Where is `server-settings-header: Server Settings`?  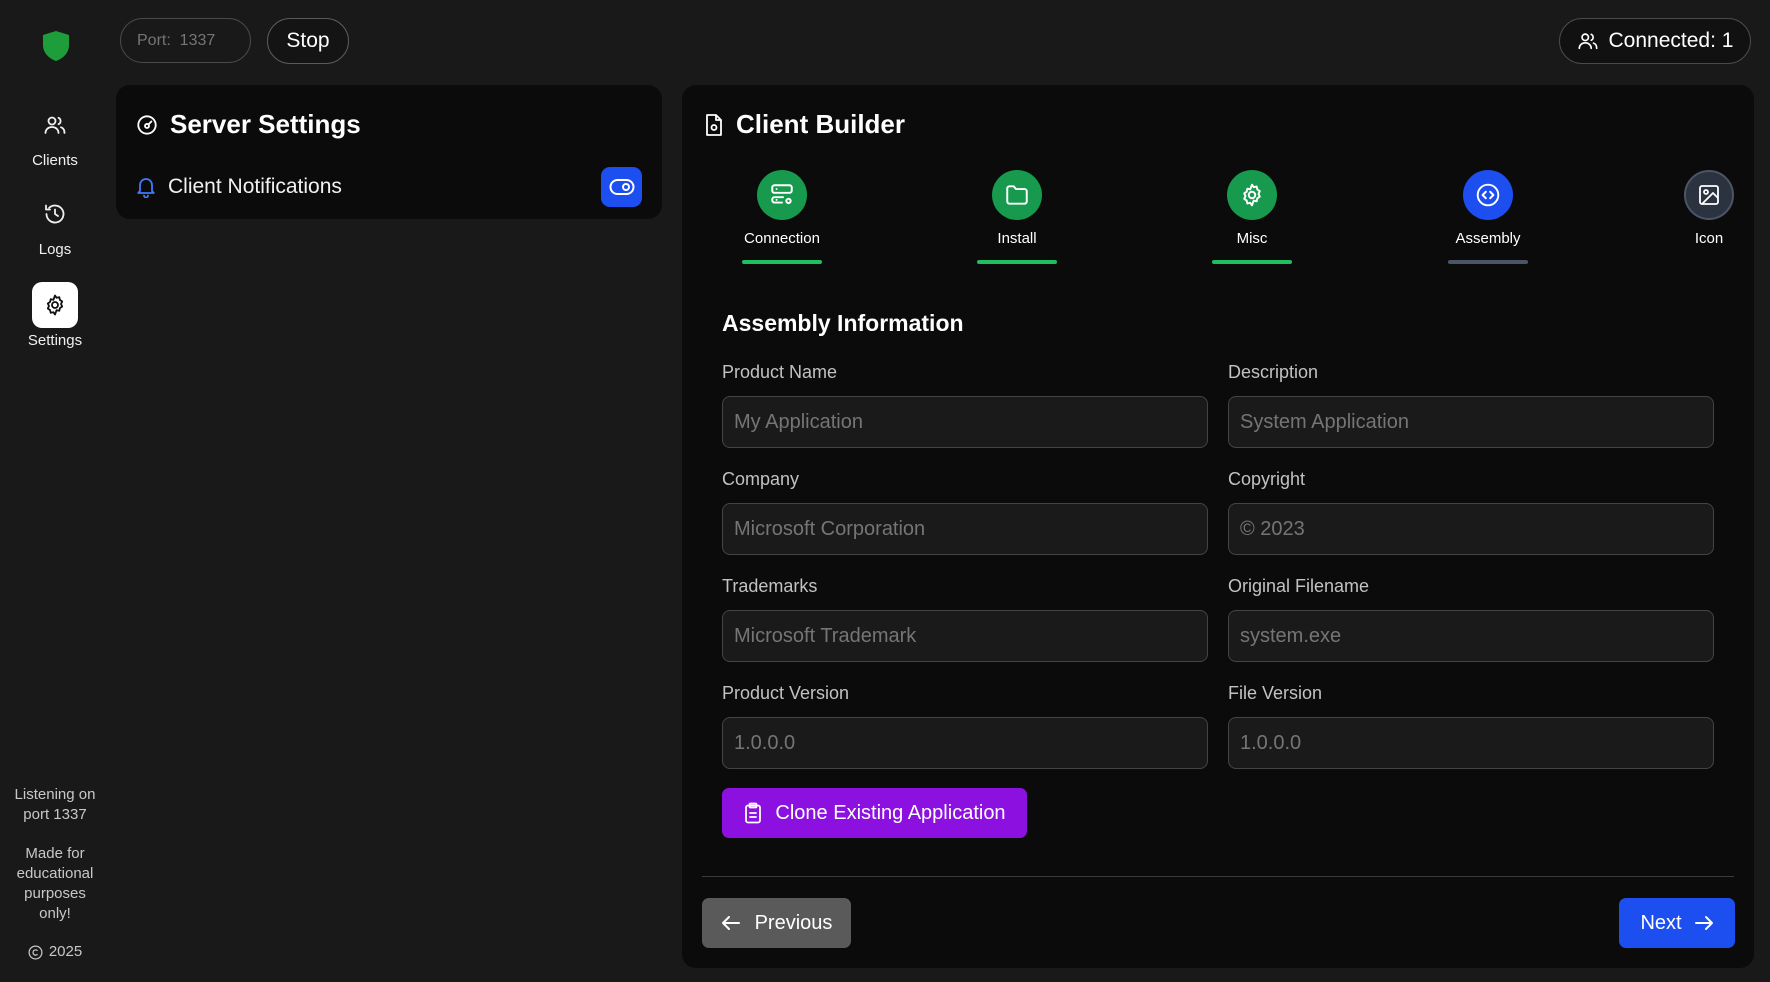
server-settings-header: Server Settings is located at coordinates (248, 124).